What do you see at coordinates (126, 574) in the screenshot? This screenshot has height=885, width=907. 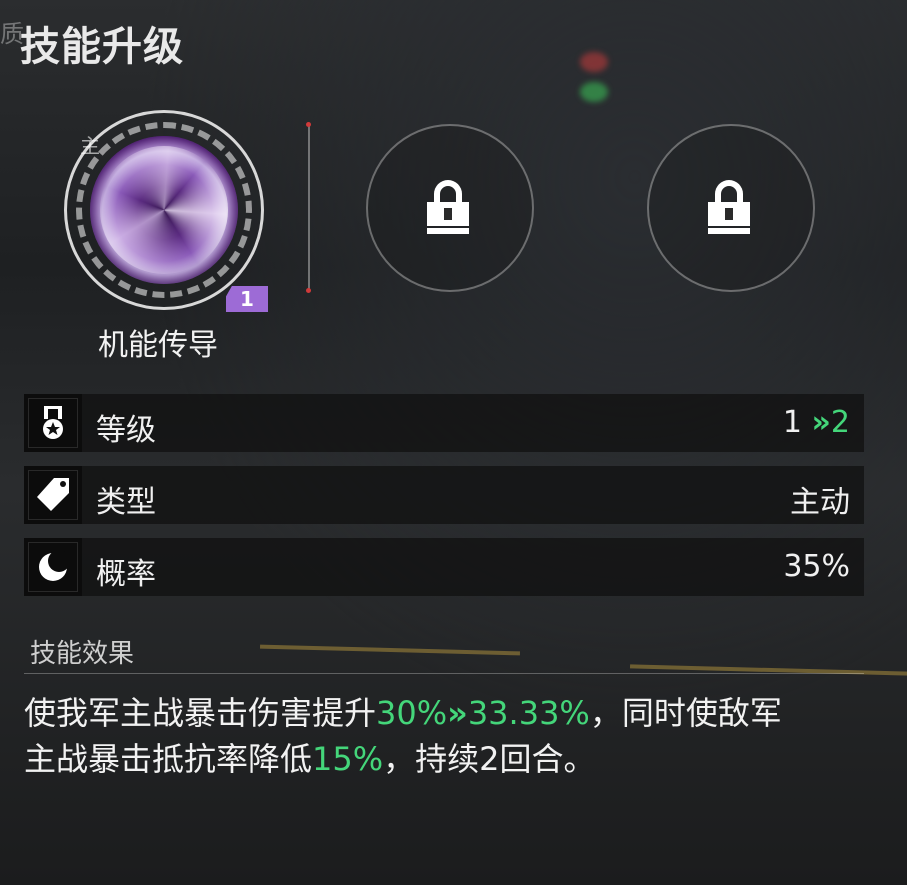 I see `stat-label: 概率` at bounding box center [126, 574].